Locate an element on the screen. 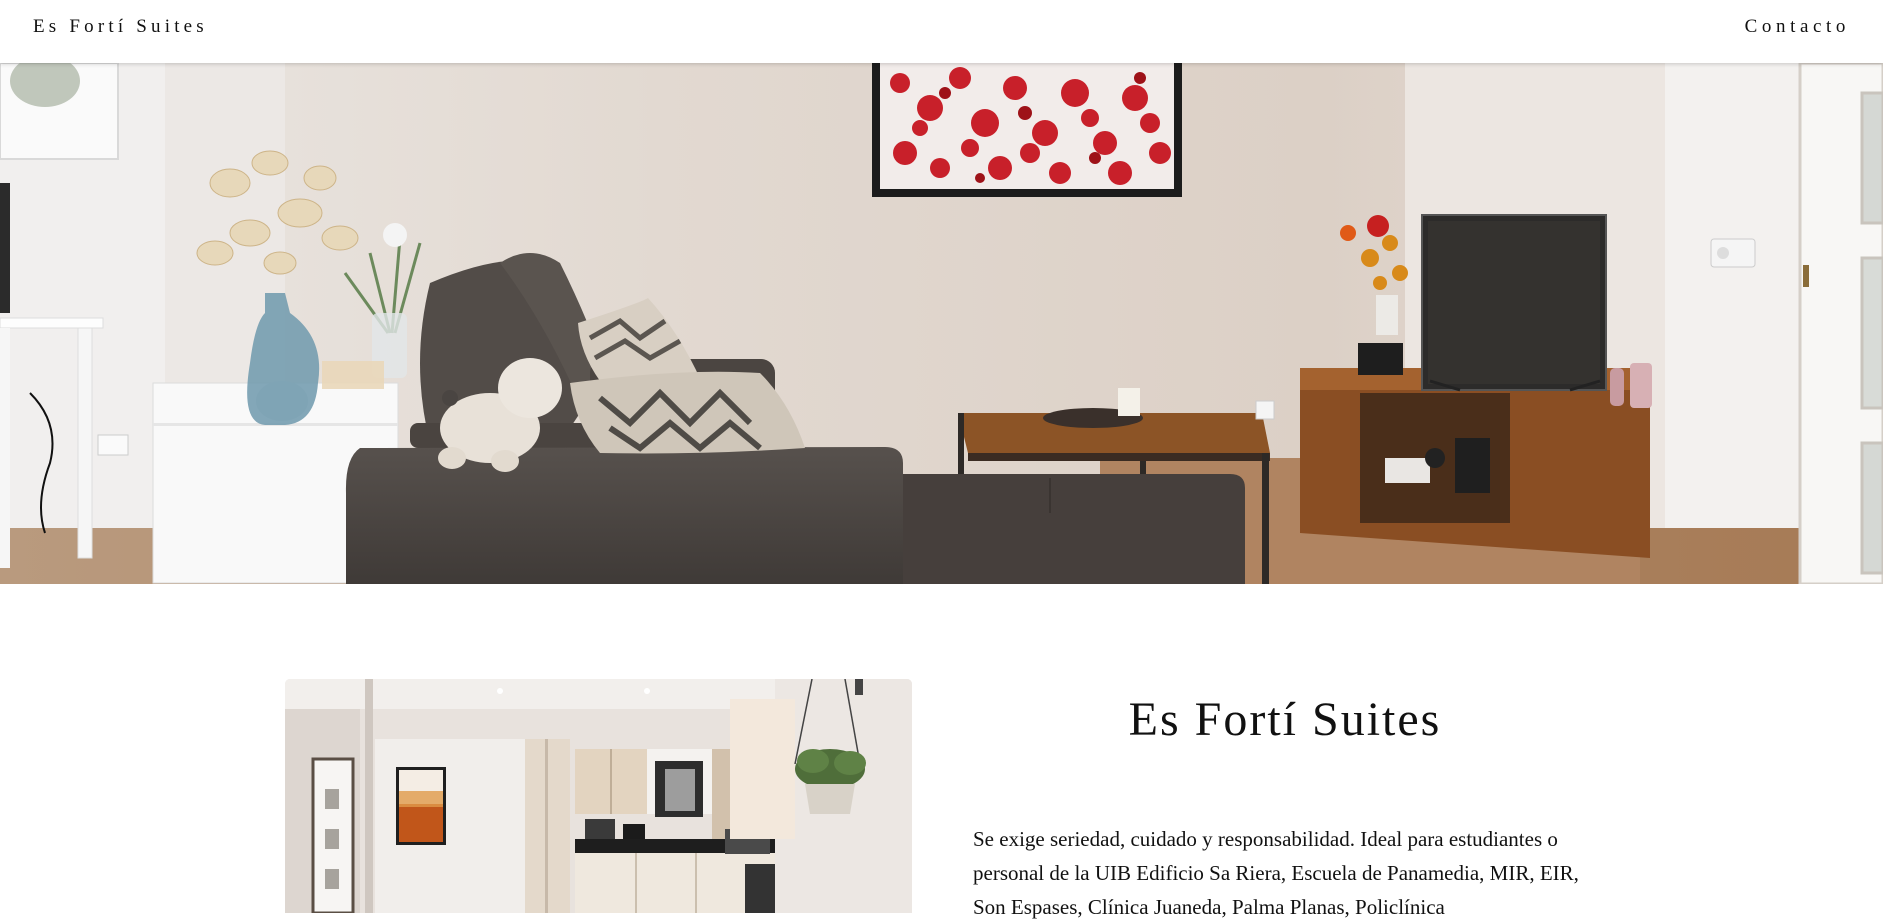 This screenshot has width=1883, height=924. site-title-link: Es Fortí Suites is located at coordinates (120, 27).